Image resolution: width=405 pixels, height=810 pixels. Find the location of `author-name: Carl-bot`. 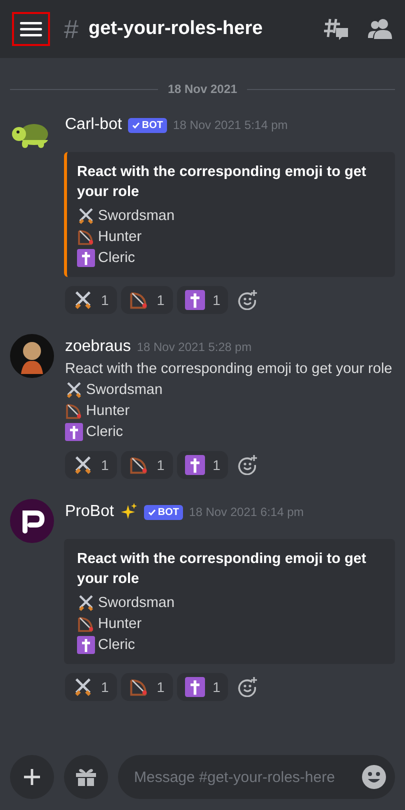

author-name: Carl-bot is located at coordinates (93, 125).